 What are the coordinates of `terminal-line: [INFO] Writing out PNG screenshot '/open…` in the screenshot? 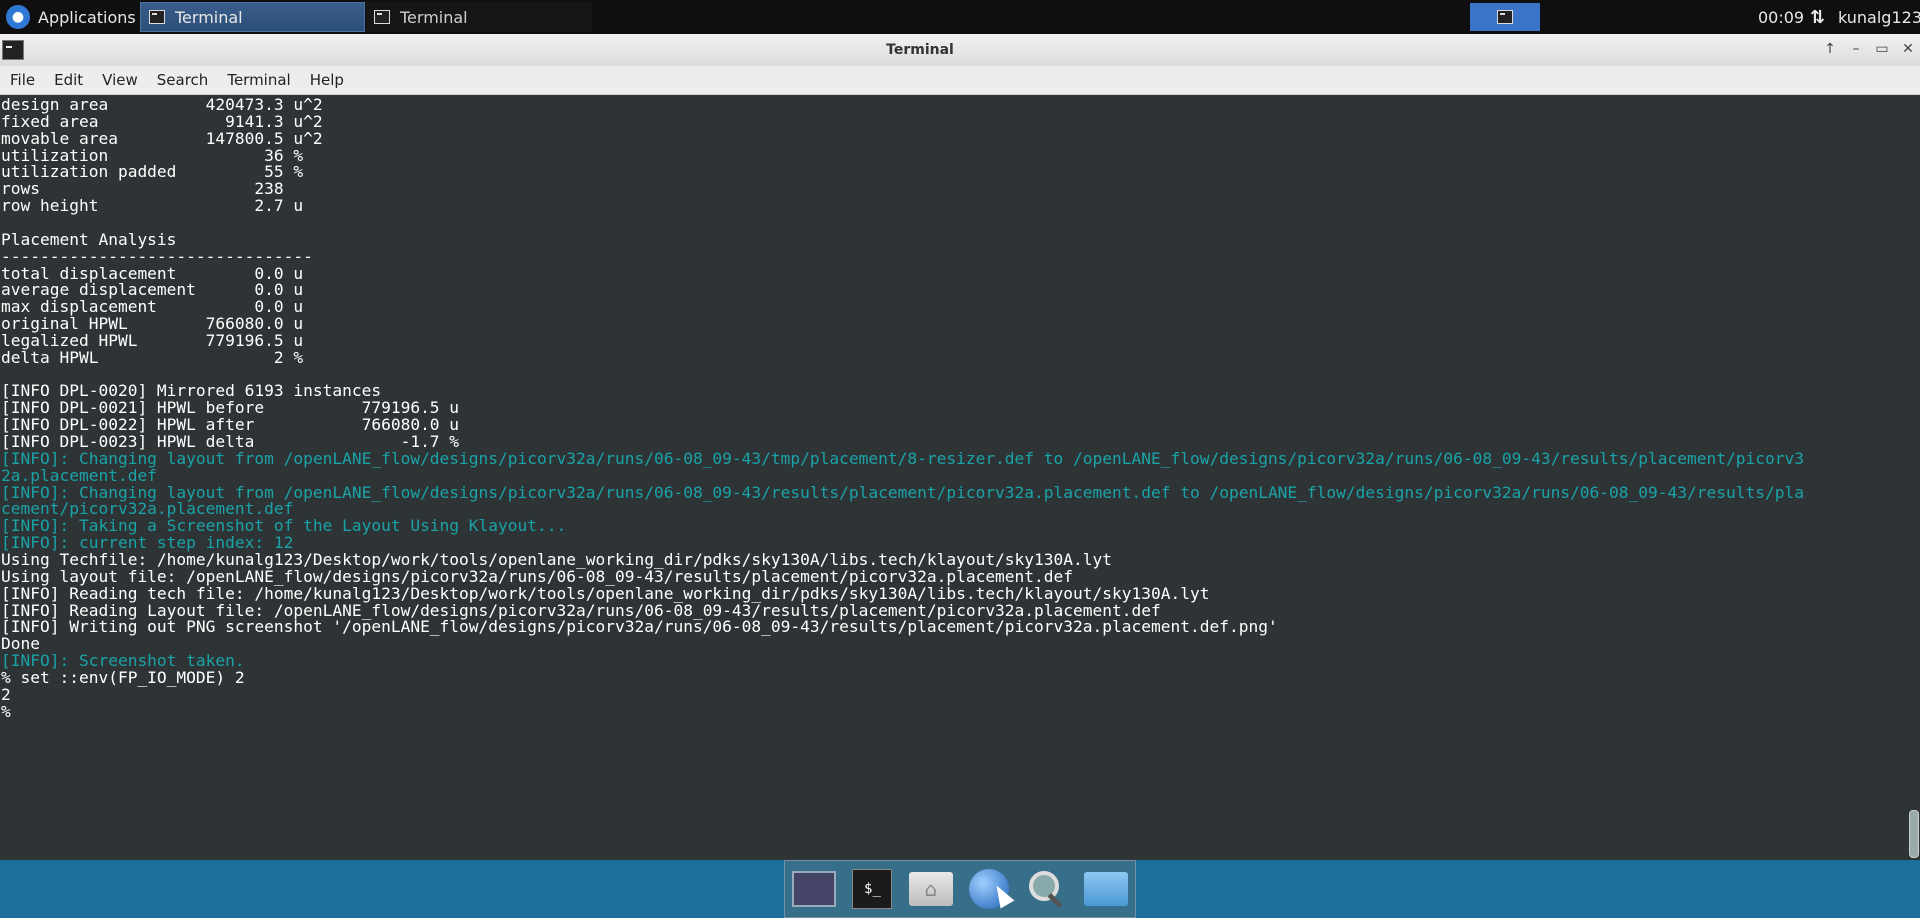 It's located at (639, 627).